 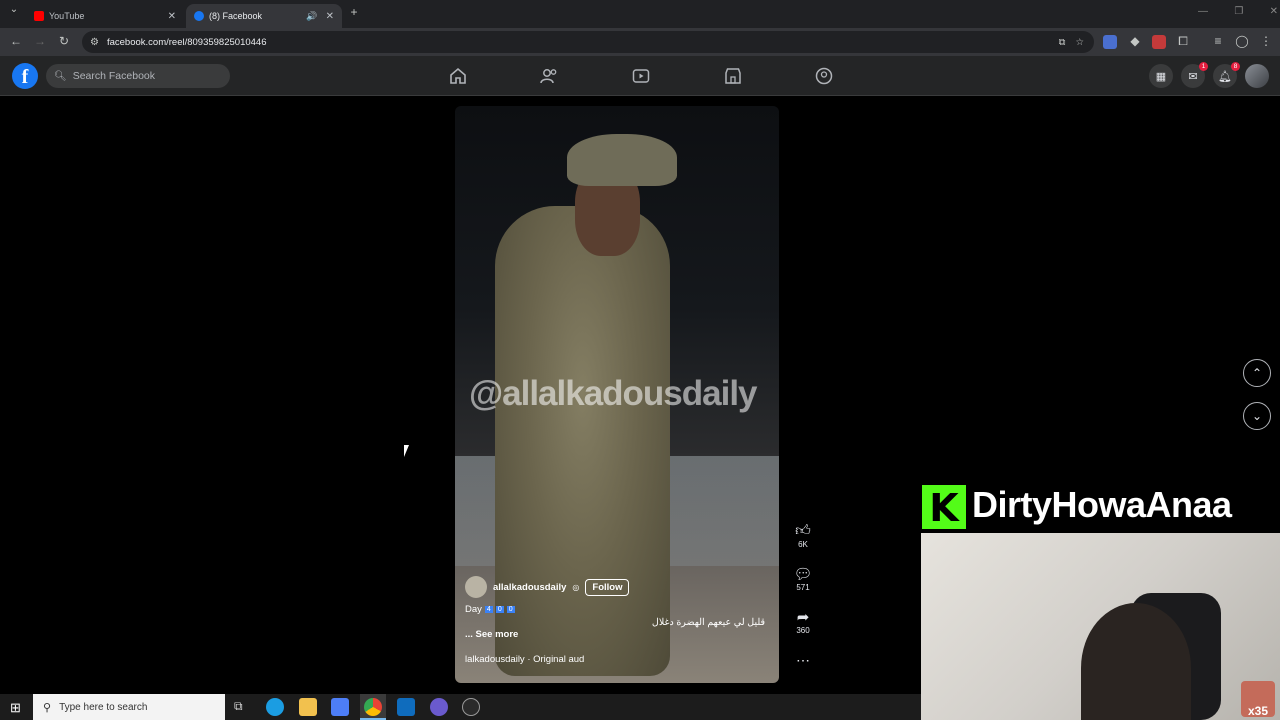 What do you see at coordinates (1159, 42) in the screenshot?
I see `extension-red-icon` at bounding box center [1159, 42].